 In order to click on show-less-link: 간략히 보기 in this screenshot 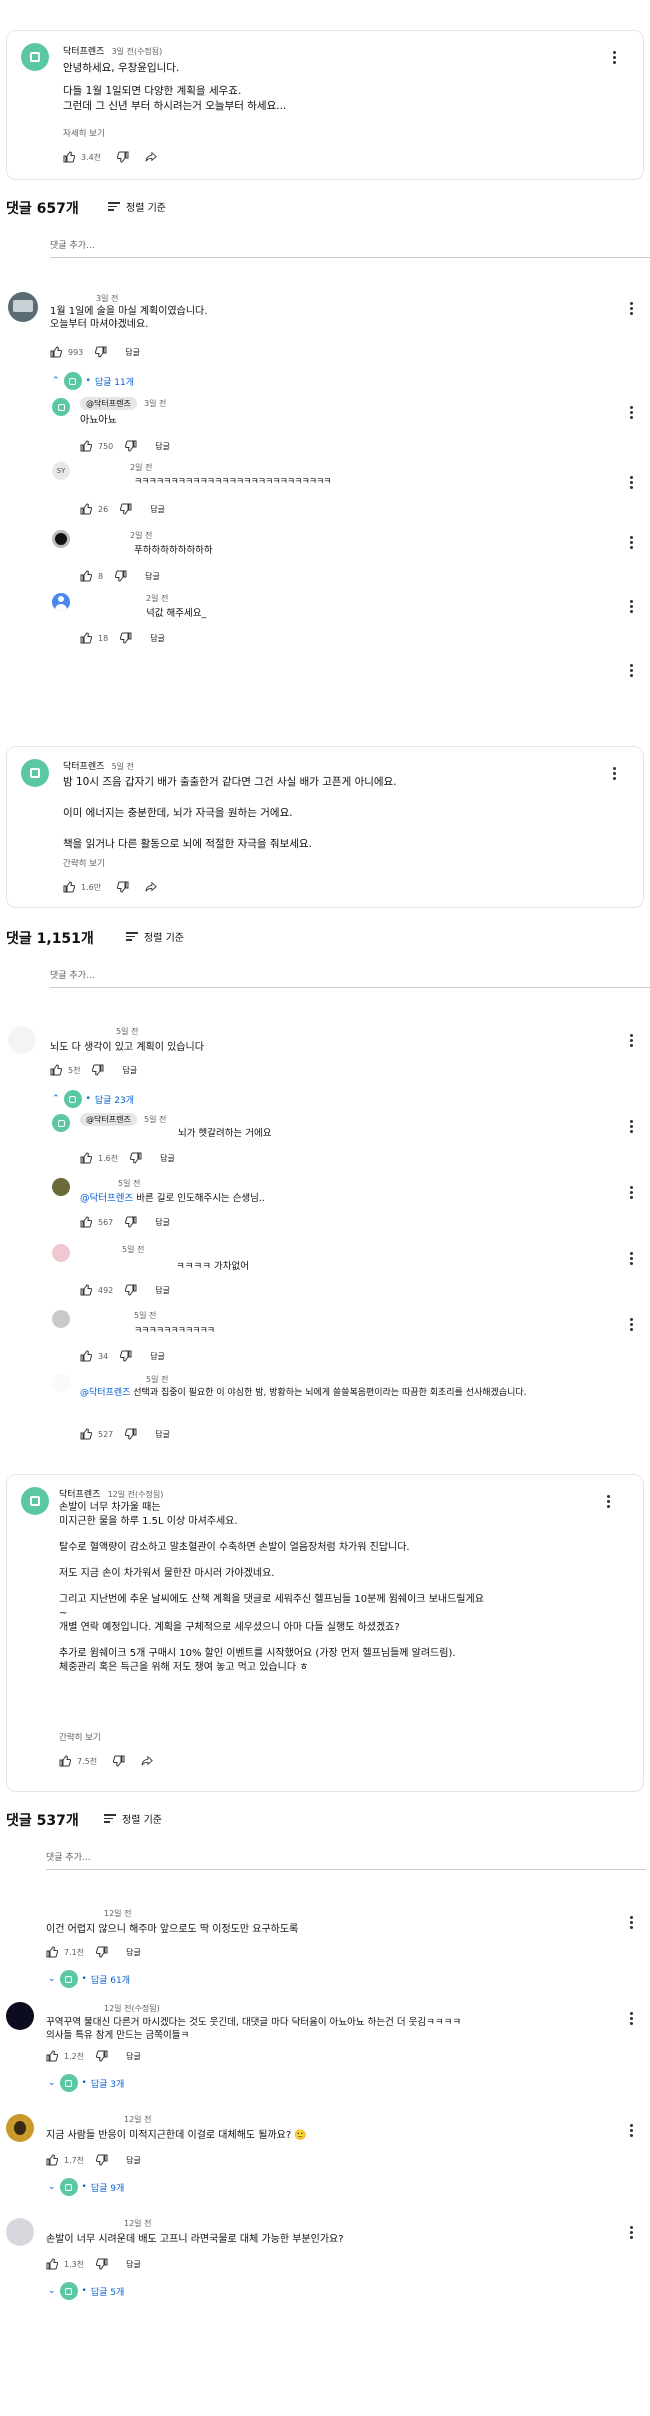, I will do `click(84, 863)`.